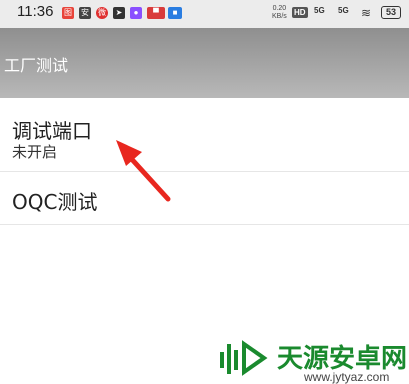  What do you see at coordinates (143, 171) in the screenshot?
I see `annotation-arrow-icon` at bounding box center [143, 171].